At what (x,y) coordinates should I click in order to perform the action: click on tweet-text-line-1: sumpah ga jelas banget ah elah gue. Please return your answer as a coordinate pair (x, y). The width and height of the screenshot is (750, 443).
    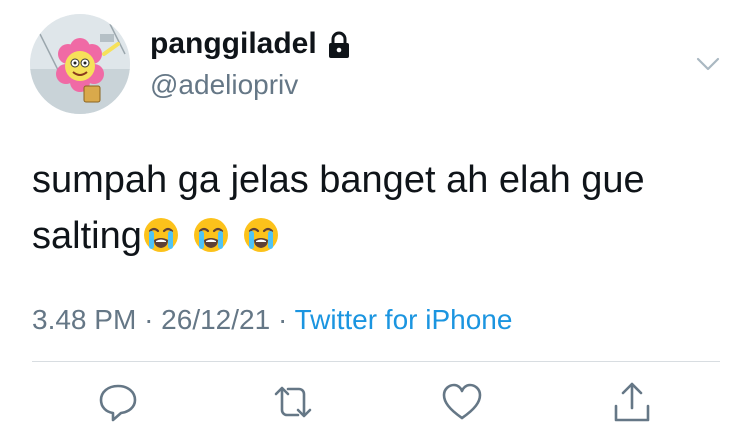
    Looking at the image, I should click on (338, 180).